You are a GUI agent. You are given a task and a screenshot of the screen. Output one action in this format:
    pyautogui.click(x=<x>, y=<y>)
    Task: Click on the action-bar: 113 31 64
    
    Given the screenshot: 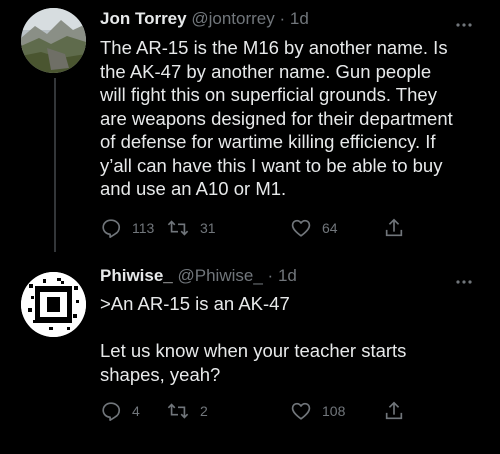 What is the action you would take?
    pyautogui.click(x=265, y=228)
    